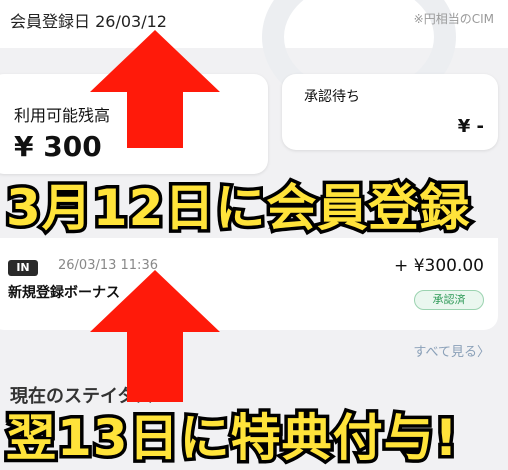  I want to click on caption-registration: 3月12日に会員登録, so click(237, 208).